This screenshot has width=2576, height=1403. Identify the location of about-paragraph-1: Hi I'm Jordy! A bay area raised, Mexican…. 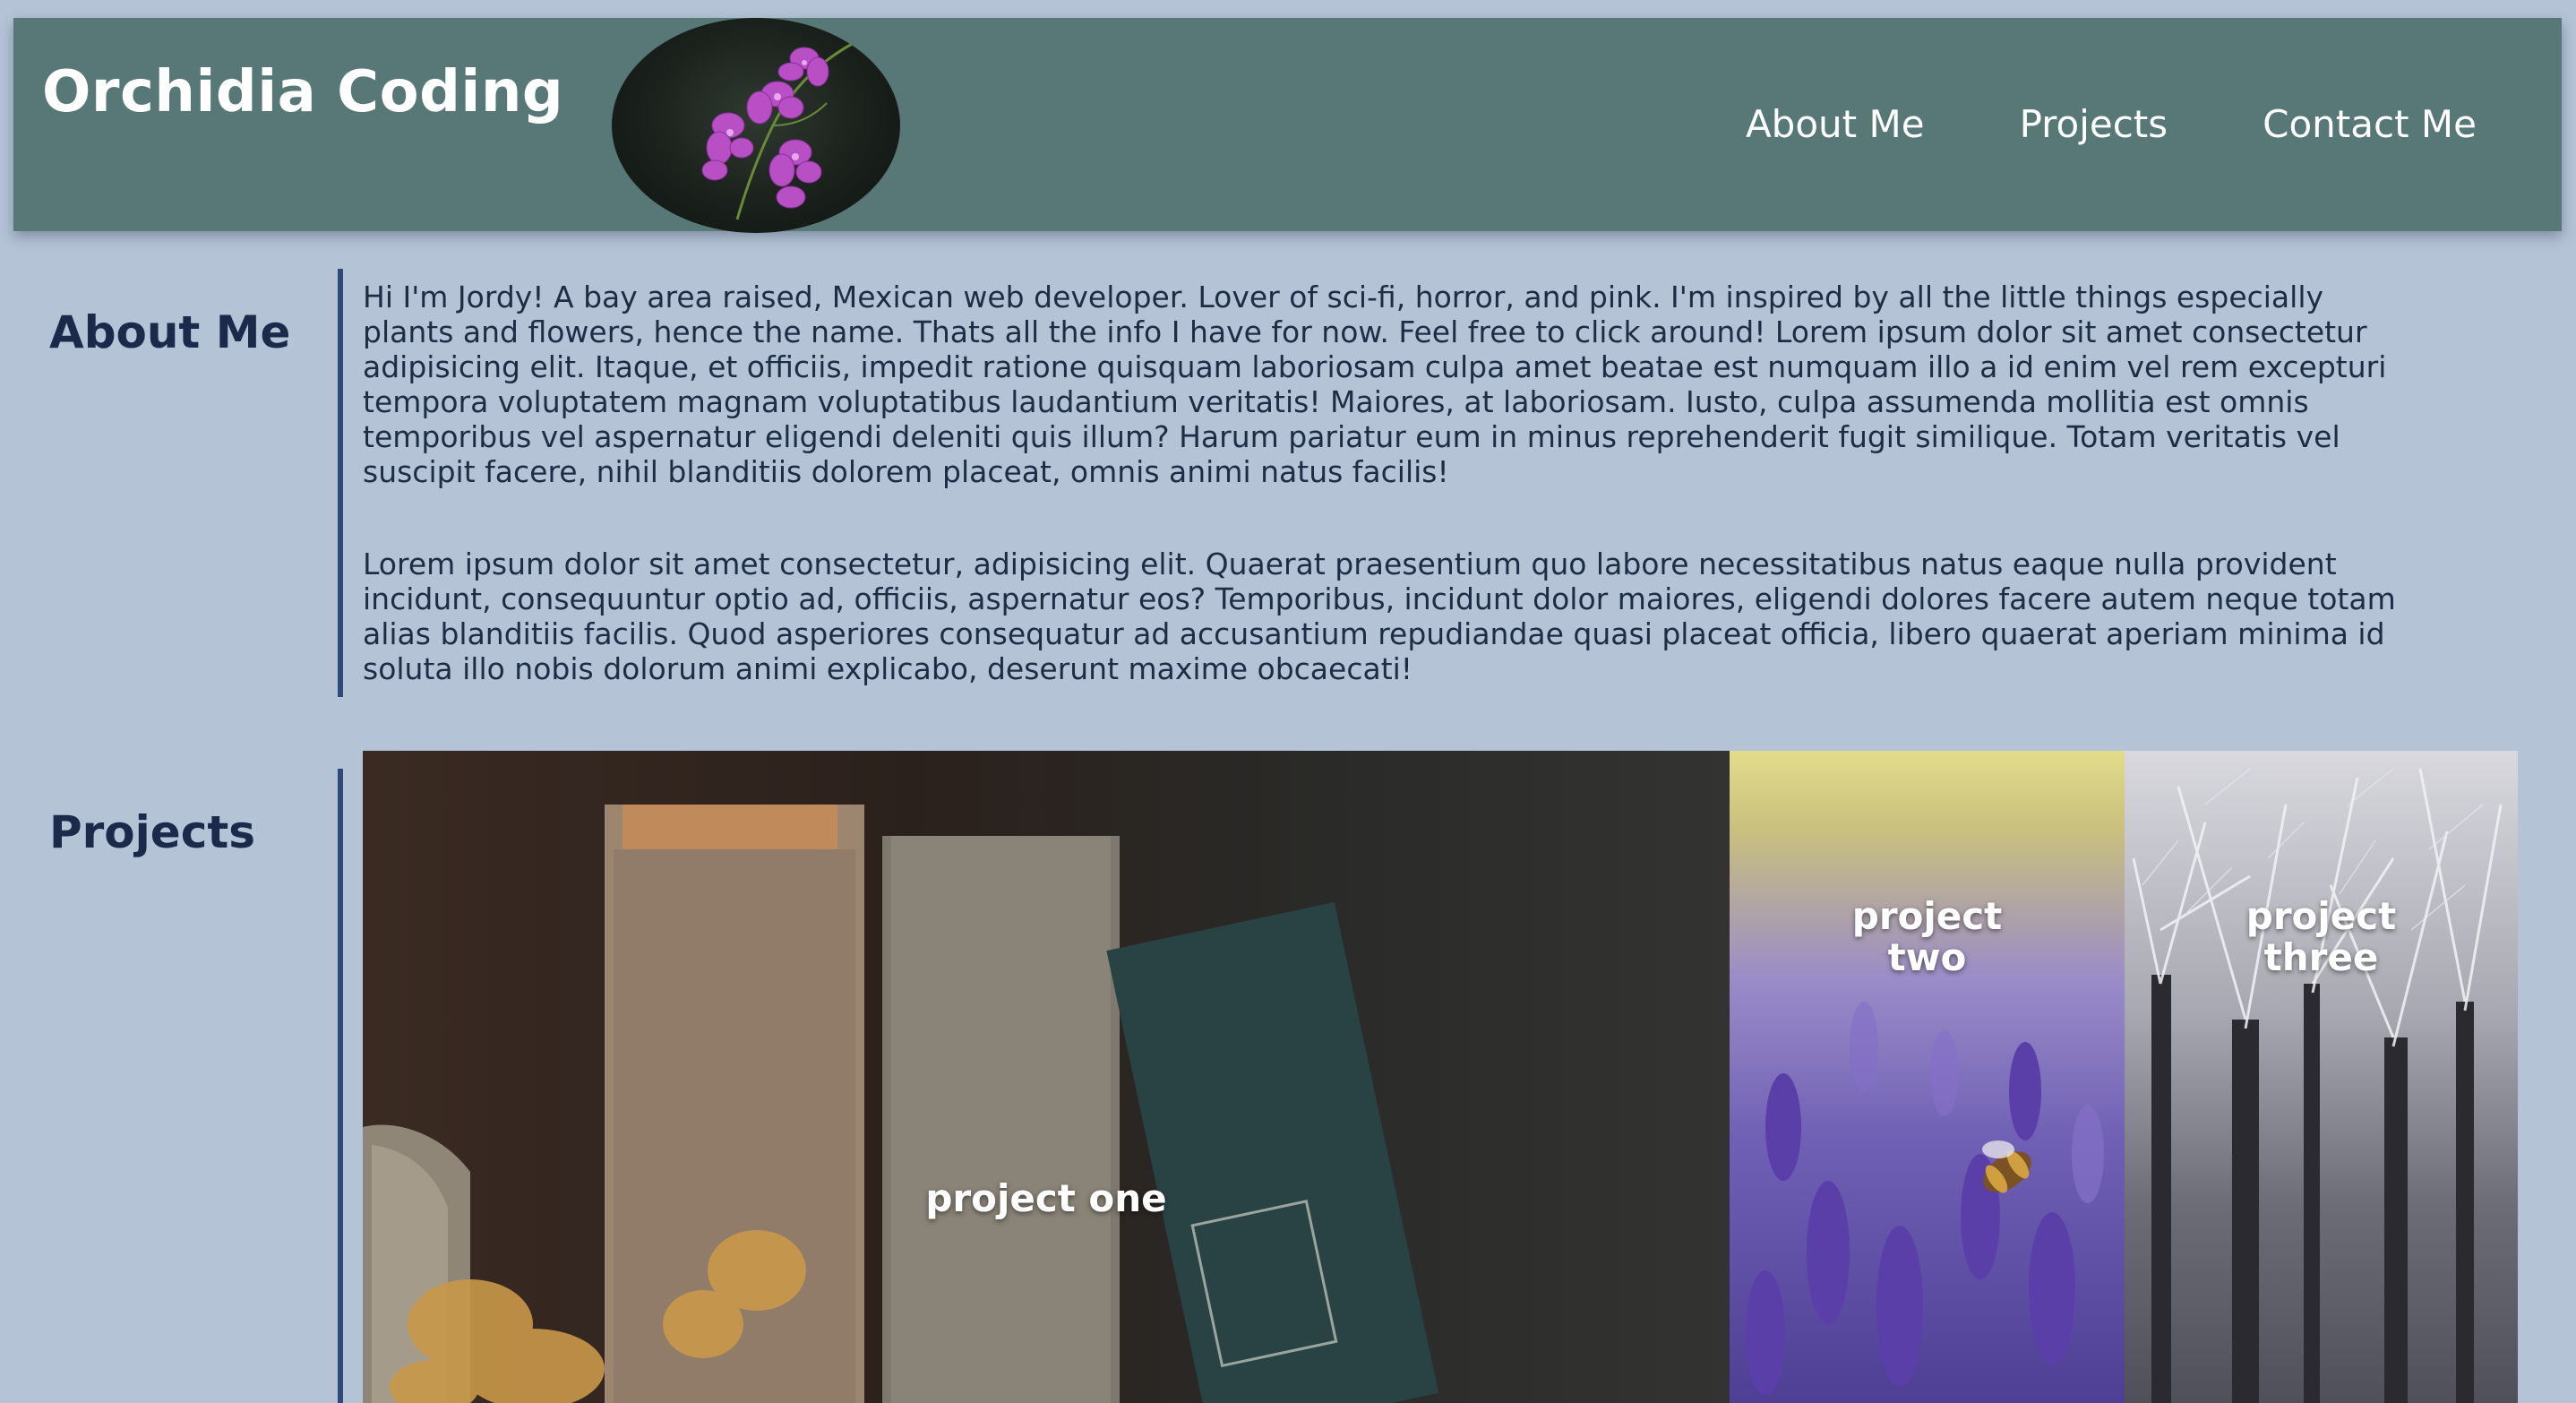
(1375, 384).